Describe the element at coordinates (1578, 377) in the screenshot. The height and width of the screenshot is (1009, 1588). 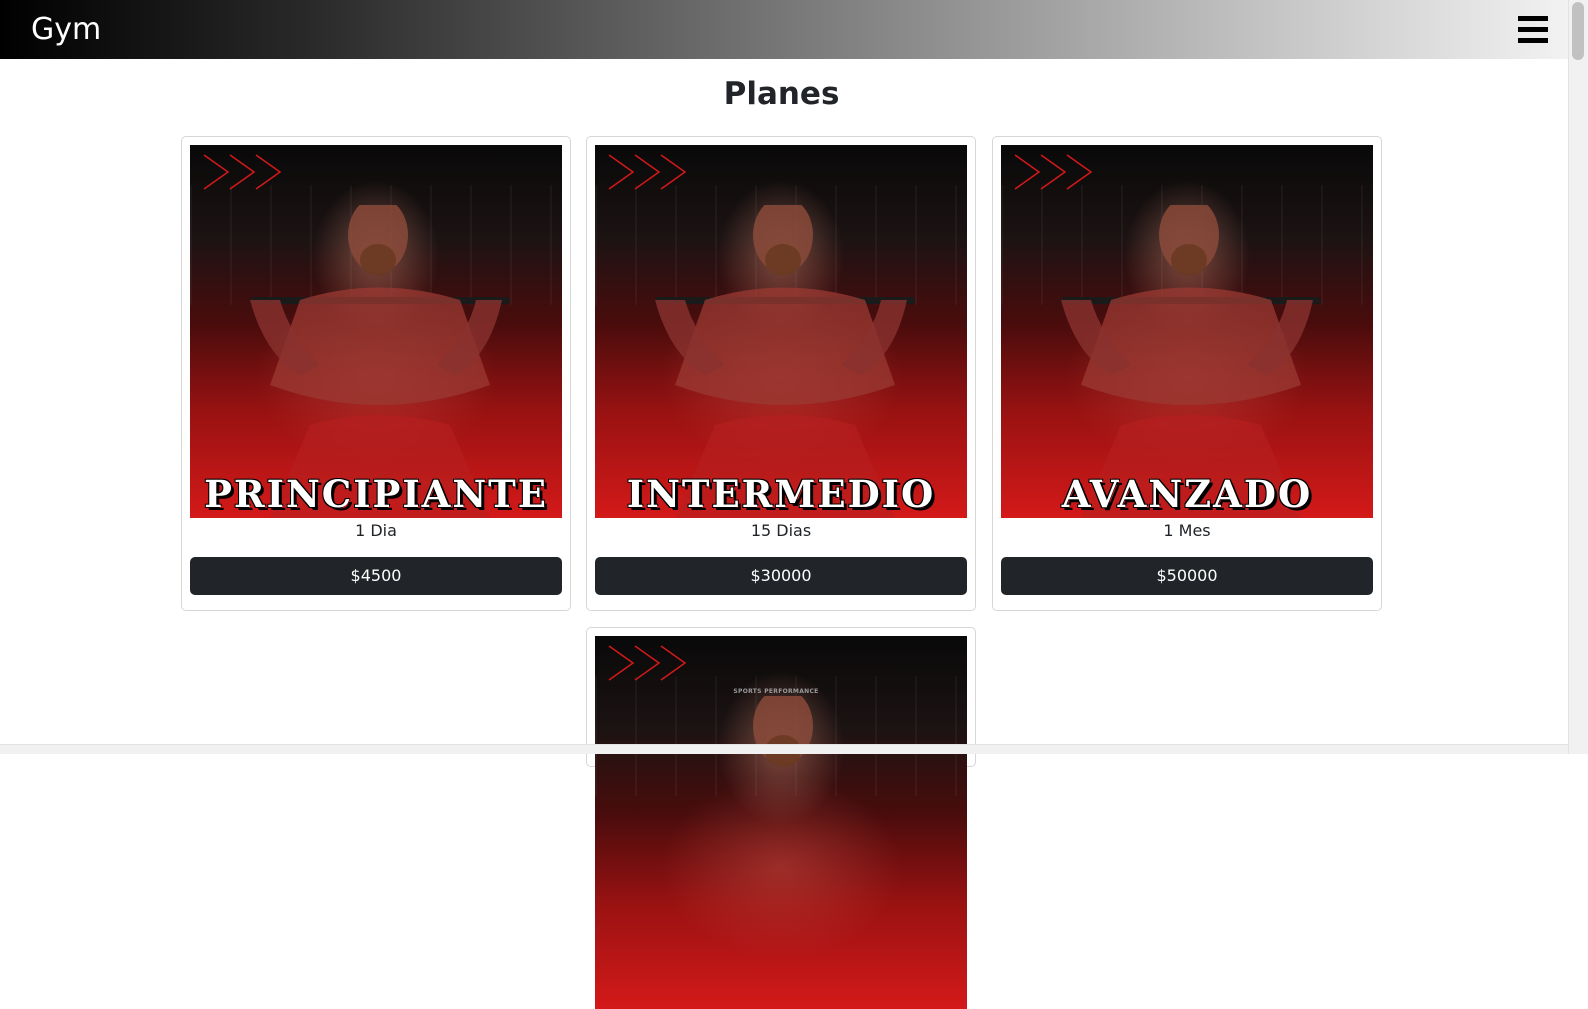
I see `vertical-scrollbar` at that location.